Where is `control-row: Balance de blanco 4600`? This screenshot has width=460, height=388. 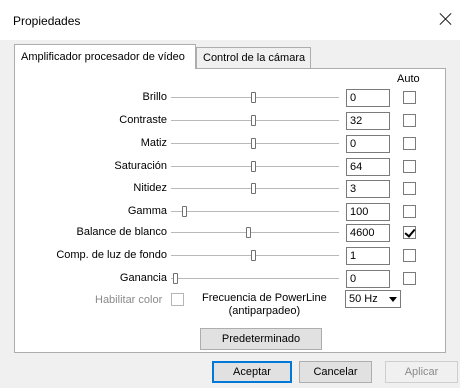
control-row: Balance de blanco 4600 is located at coordinates (230, 233).